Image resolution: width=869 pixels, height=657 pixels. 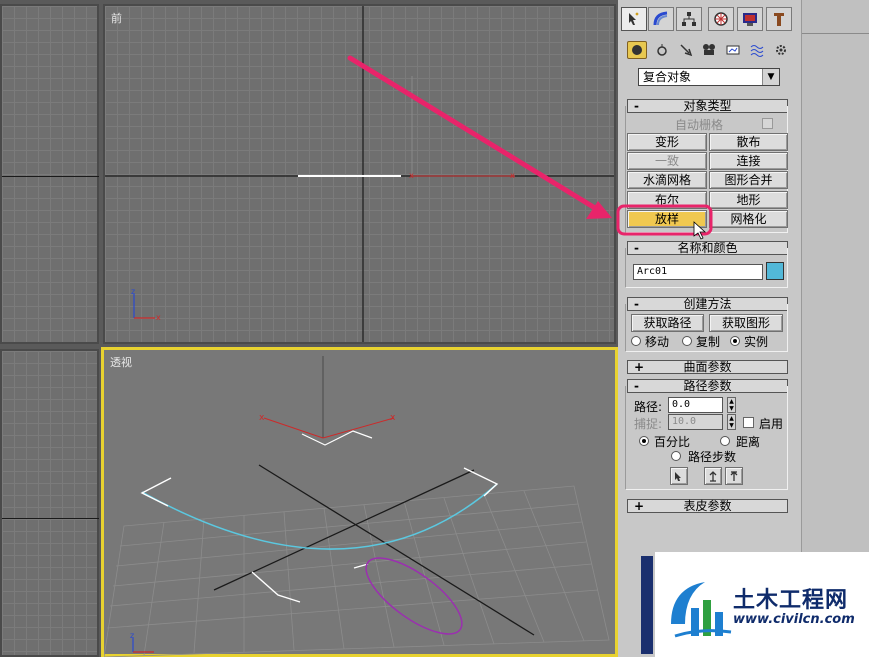 What do you see at coordinates (657, 342) in the screenshot?
I see `move-label: 移动` at bounding box center [657, 342].